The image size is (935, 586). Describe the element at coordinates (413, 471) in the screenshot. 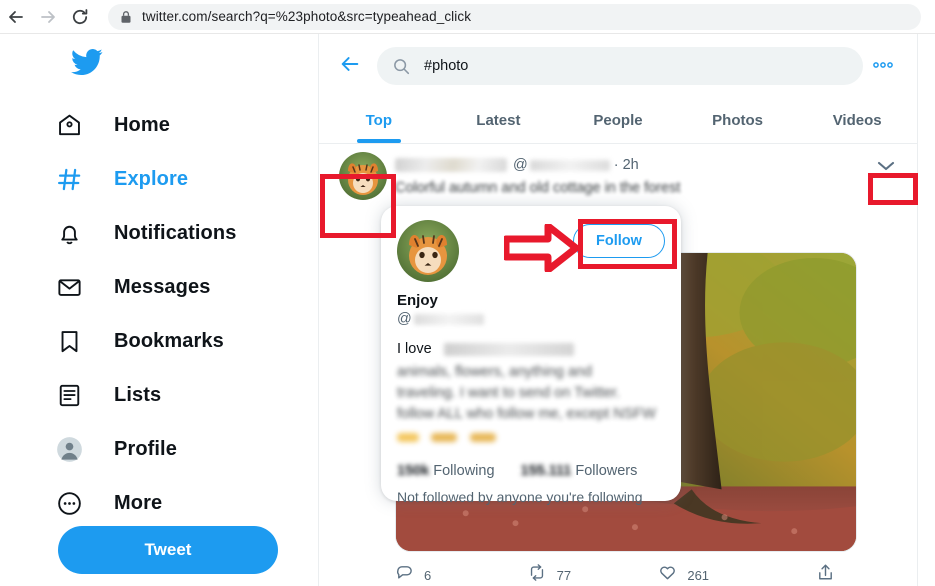

I see `following-count-redacted: 150k` at that location.